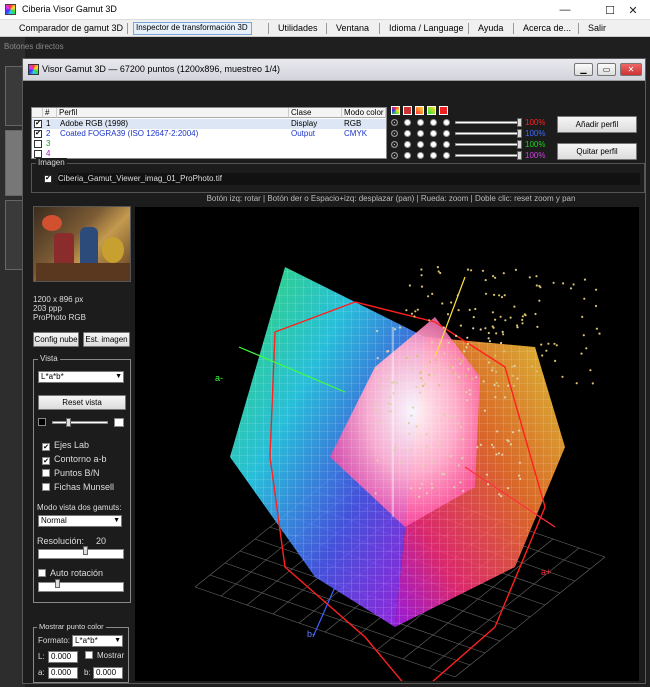  Describe the element at coordinates (298, 28) in the screenshot. I see `menu-utilidades: Utilidades` at that location.